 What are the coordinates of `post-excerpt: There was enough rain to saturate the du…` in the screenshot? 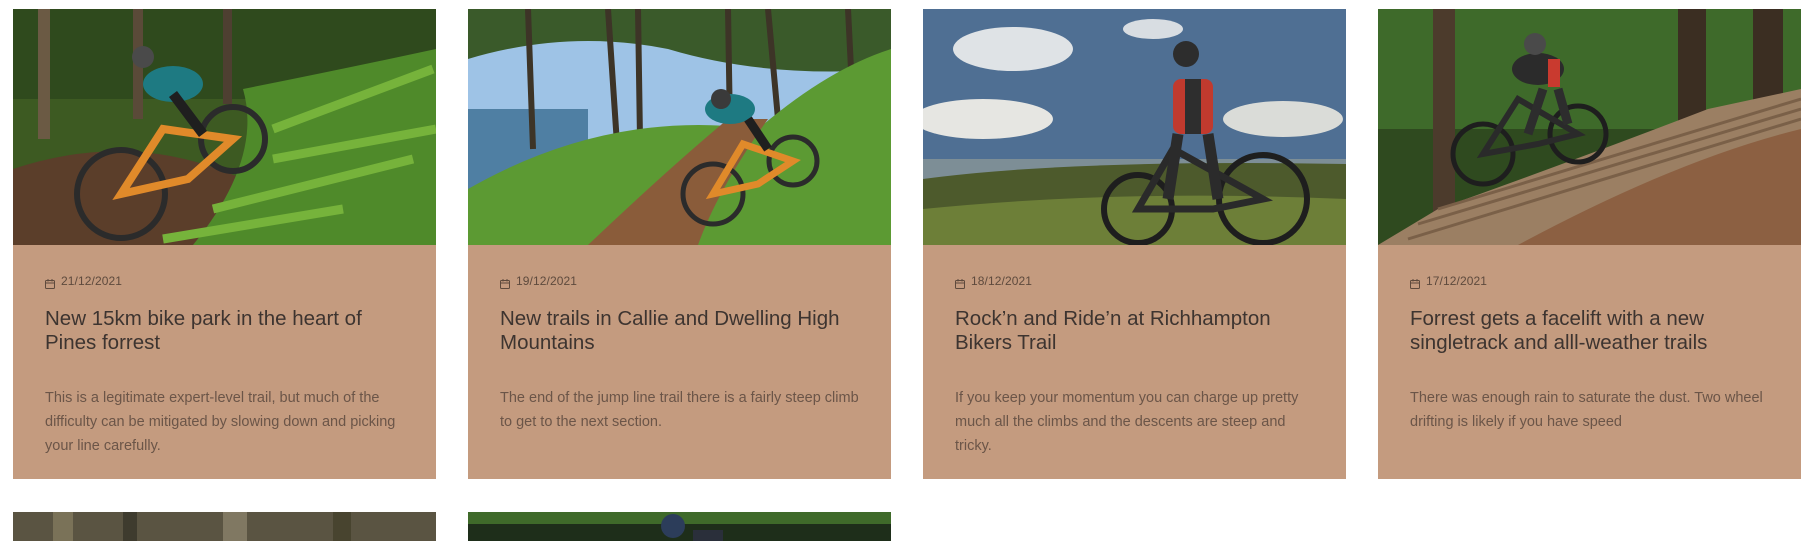 It's located at (1586, 410).